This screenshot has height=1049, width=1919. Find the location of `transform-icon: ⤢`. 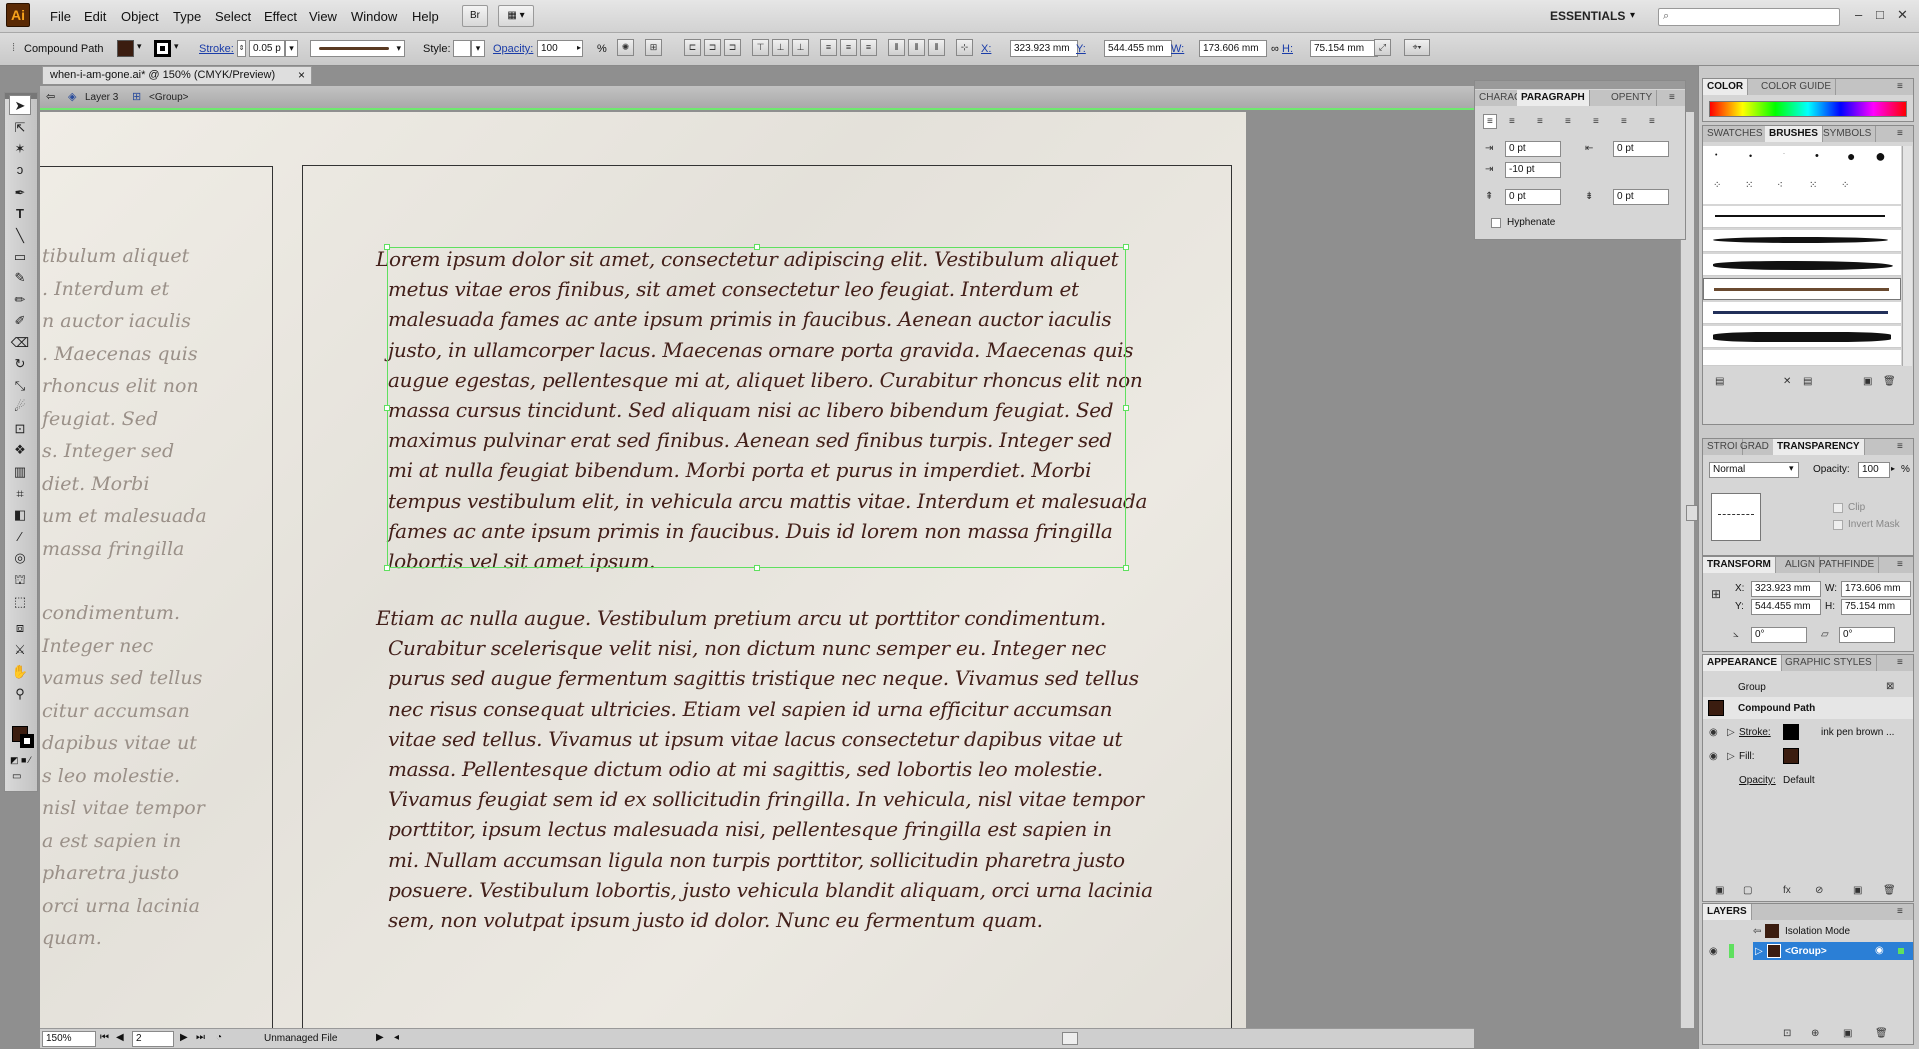

transform-icon: ⤢ is located at coordinates (1382, 47).